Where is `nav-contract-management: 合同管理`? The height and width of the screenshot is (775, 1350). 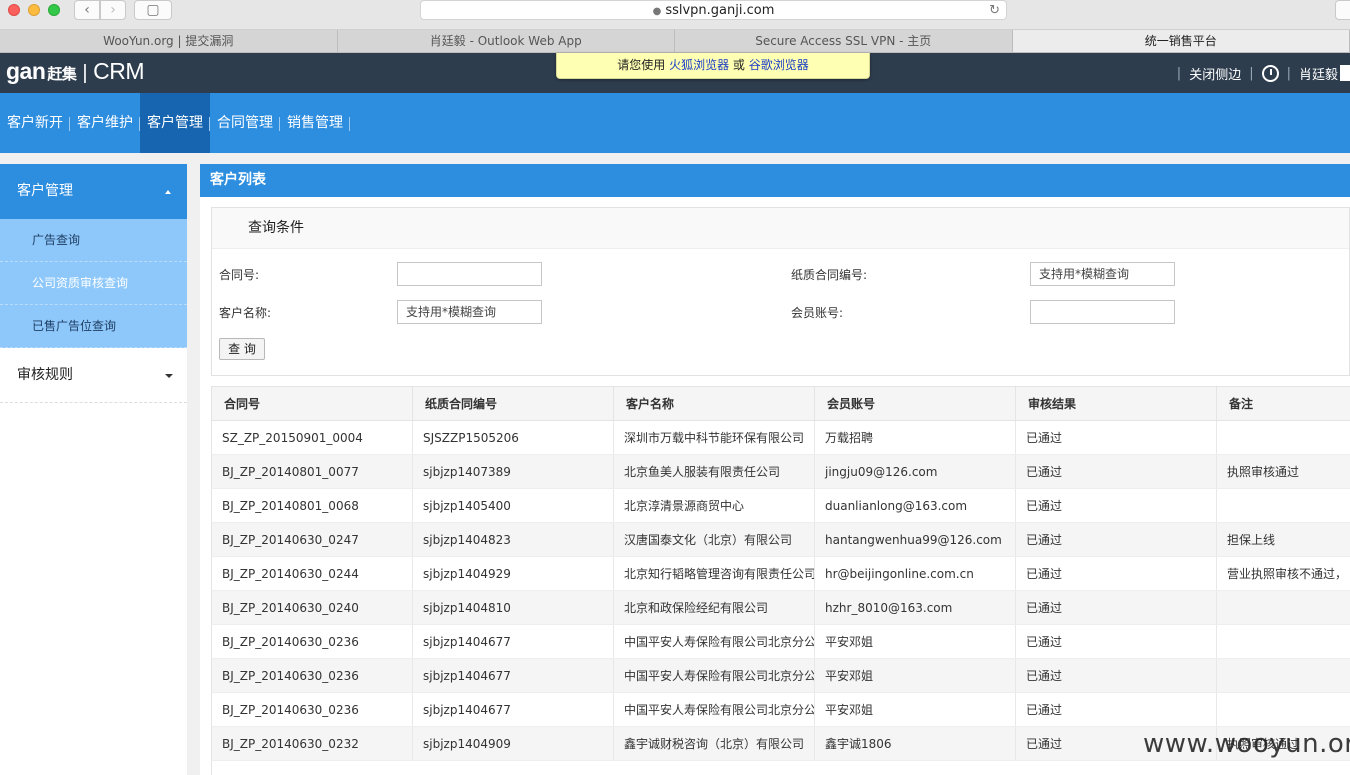 nav-contract-management: 合同管理 is located at coordinates (245, 123).